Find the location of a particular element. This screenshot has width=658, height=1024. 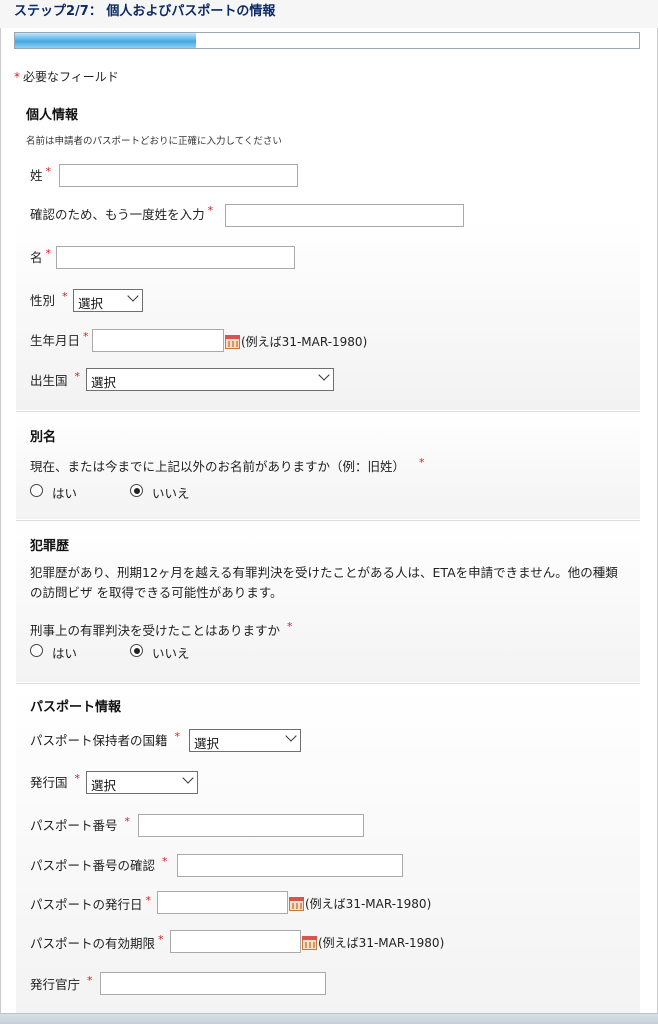

criminal-question: 刑事上の有罪判決を受けたことはありますか * is located at coordinates (161, 628).